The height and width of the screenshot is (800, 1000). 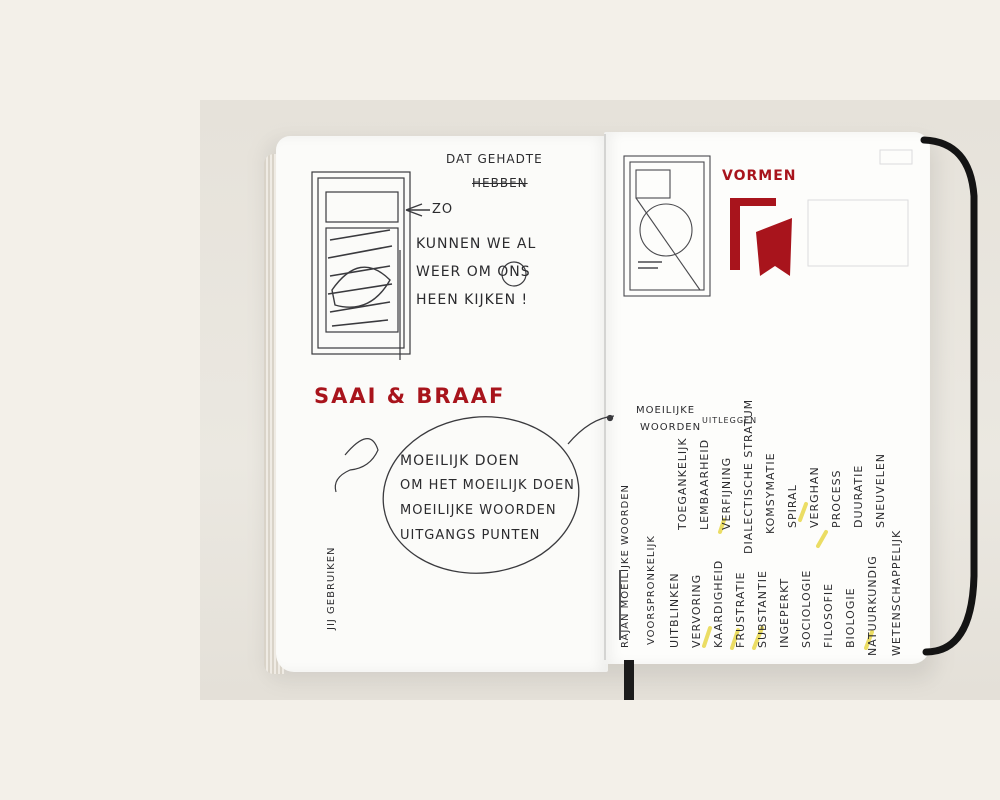 What do you see at coordinates (500, 183) in the screenshot?
I see `top-note-line2: HEBBEN` at bounding box center [500, 183].